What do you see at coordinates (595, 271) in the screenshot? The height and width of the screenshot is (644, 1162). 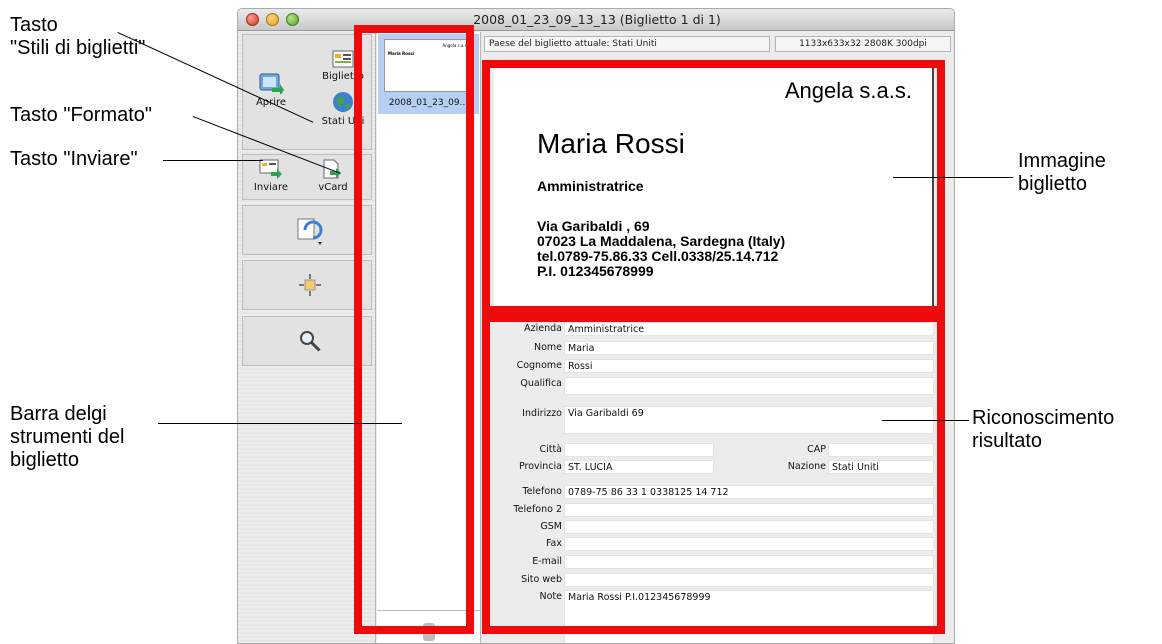 I see `card-address-line: P.I. 012345678999` at bounding box center [595, 271].